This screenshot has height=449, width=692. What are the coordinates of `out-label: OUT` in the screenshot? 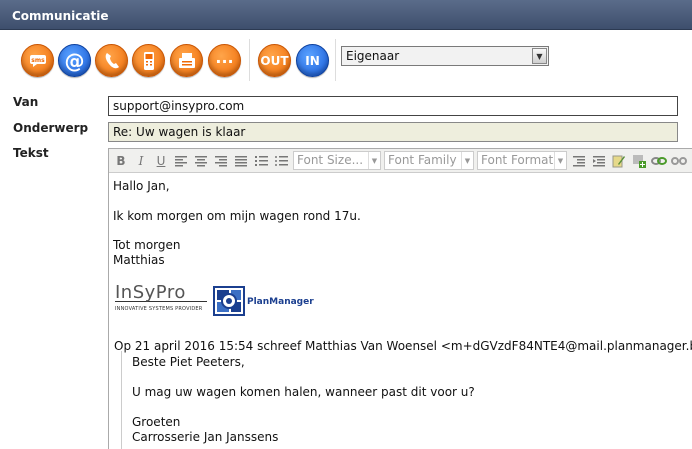 It's located at (274, 60).